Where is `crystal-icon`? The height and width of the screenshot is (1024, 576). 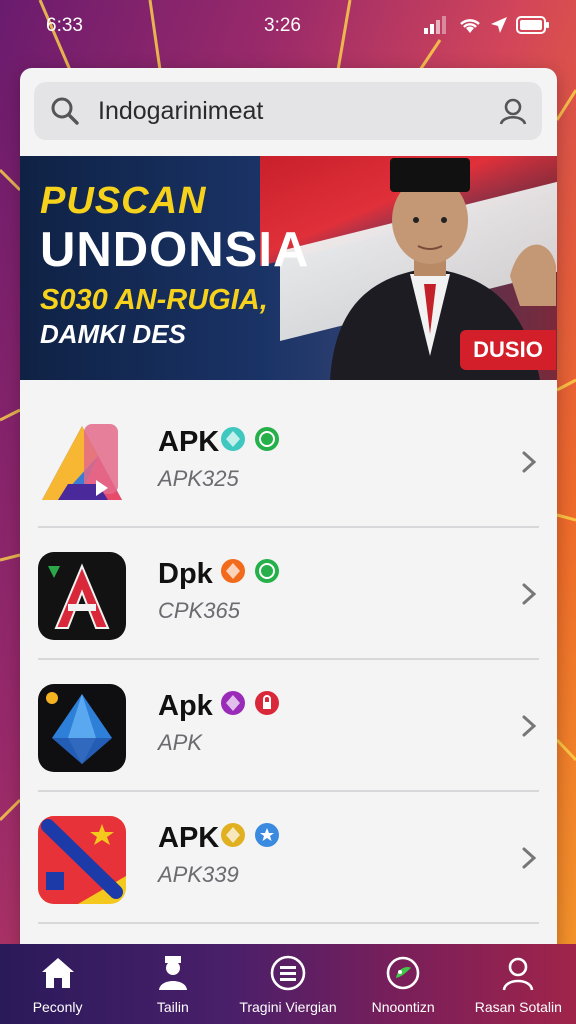 crystal-icon is located at coordinates (82, 728).